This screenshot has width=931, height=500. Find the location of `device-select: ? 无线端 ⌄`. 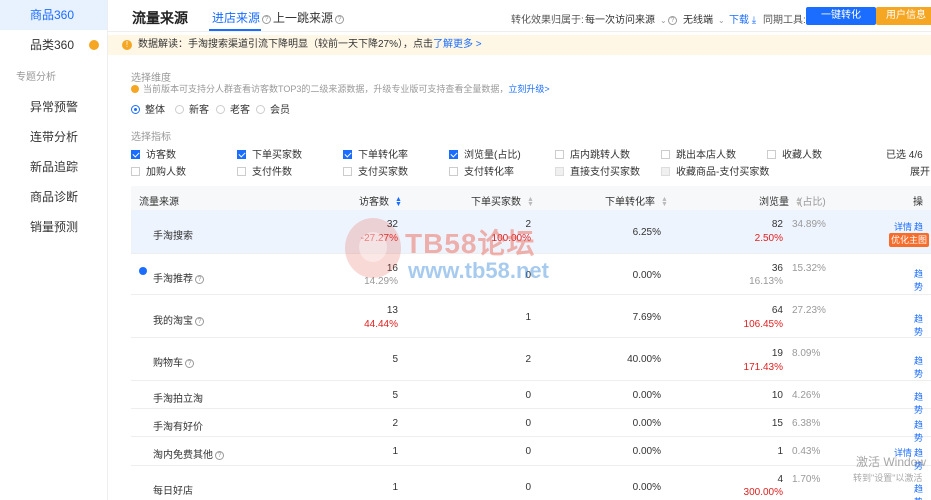

device-select: ? 无线端 ⌄ is located at coordinates (696, 18).